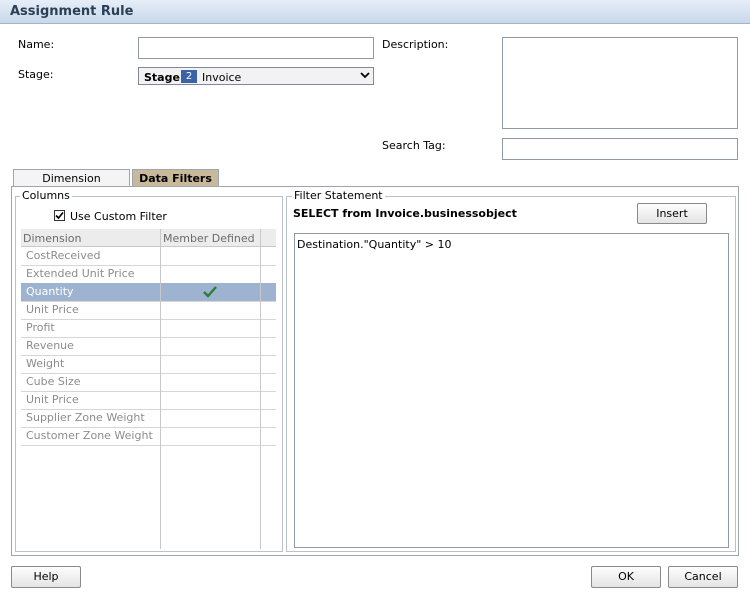 This screenshot has width=750, height=600. What do you see at coordinates (405, 213) in the screenshot?
I see `select-statement-text: SELECT from Invoice.businessobject` at bounding box center [405, 213].